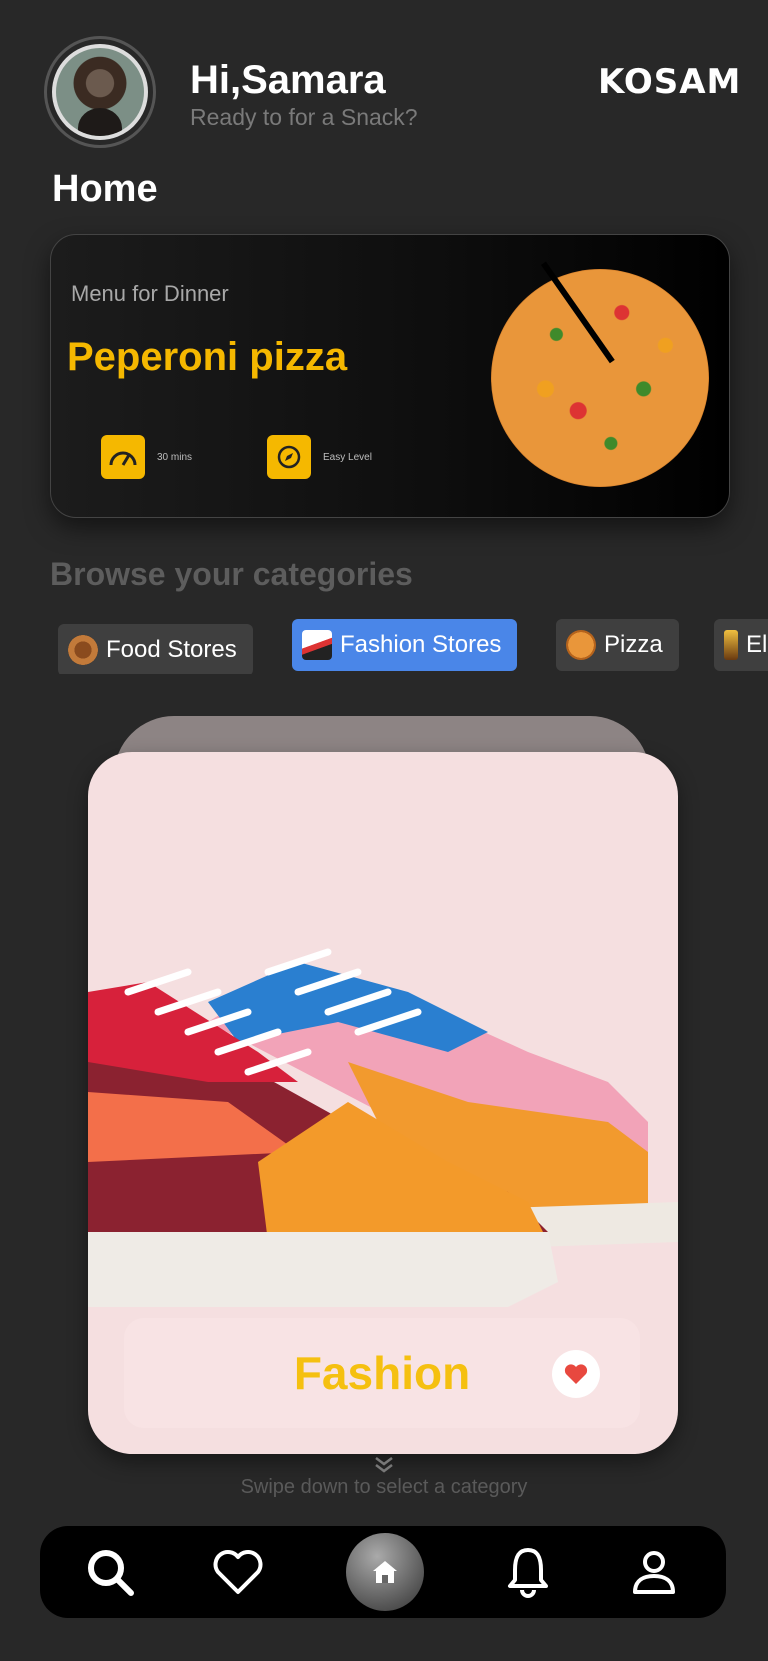  Describe the element at coordinates (670, 82) in the screenshot. I see `brand-logo: KOSAM` at that location.